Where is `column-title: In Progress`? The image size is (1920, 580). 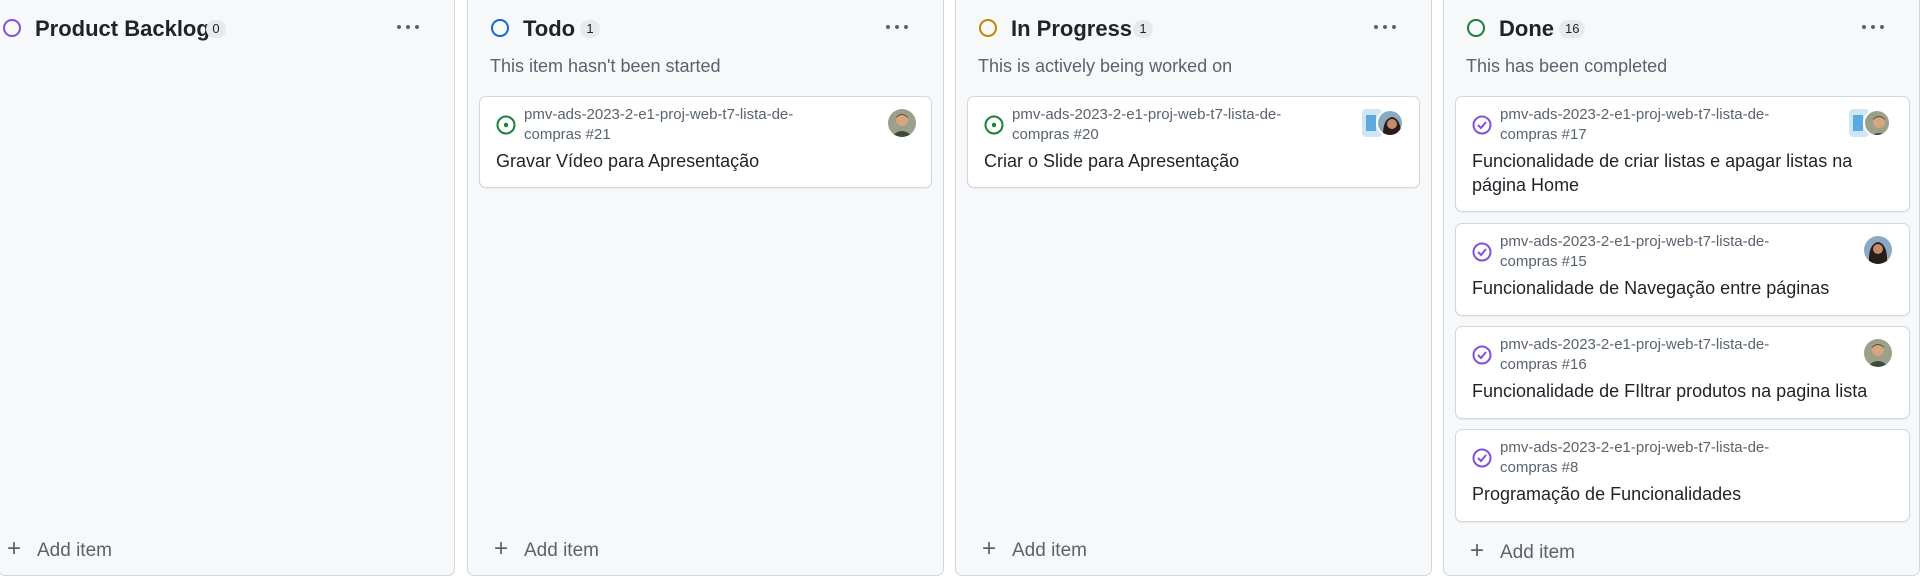 column-title: In Progress is located at coordinates (1072, 28).